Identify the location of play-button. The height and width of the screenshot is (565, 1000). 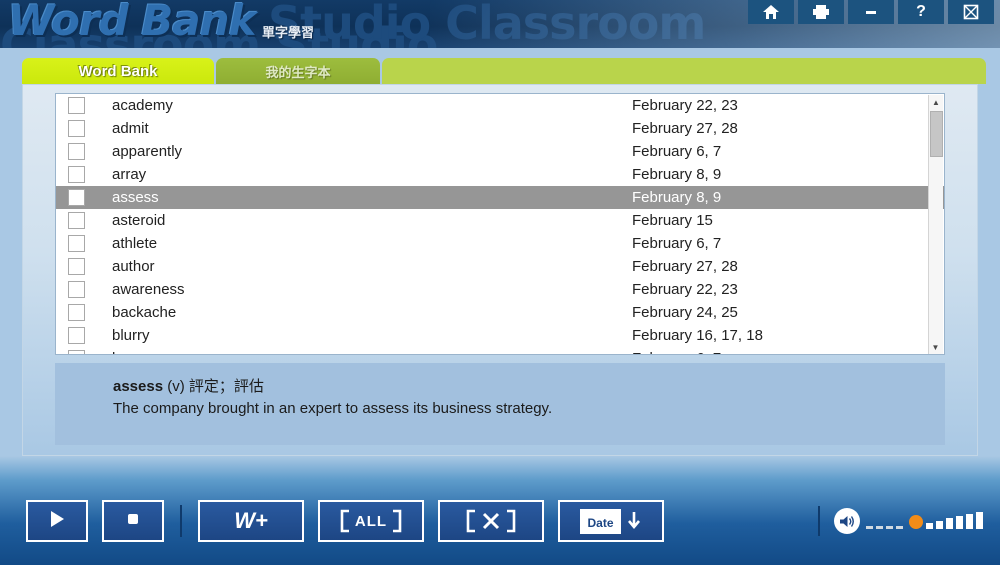
(57, 521).